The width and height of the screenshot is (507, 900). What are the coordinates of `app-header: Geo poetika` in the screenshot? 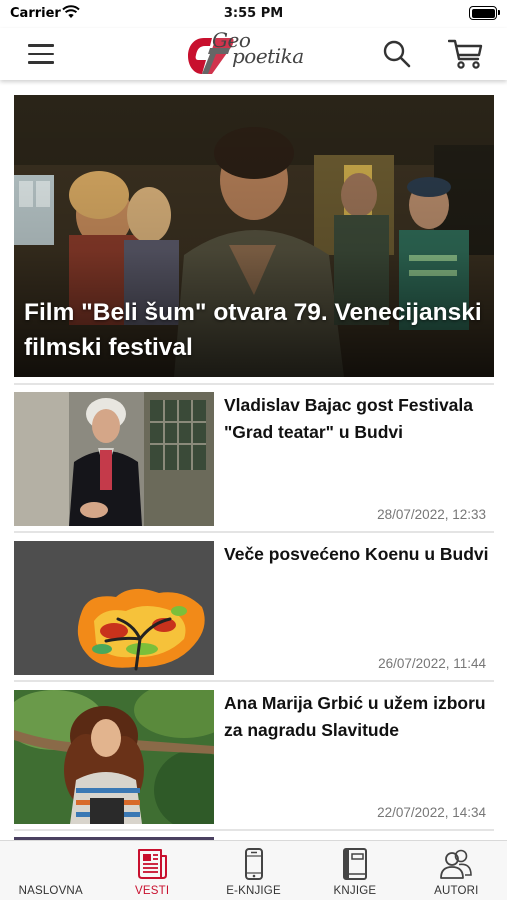 It's located at (253, 54).